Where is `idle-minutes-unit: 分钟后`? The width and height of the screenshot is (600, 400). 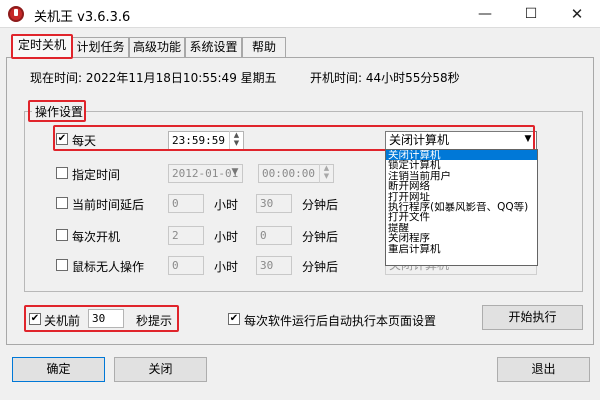
idle-minutes-unit: 分钟后 is located at coordinates (320, 267).